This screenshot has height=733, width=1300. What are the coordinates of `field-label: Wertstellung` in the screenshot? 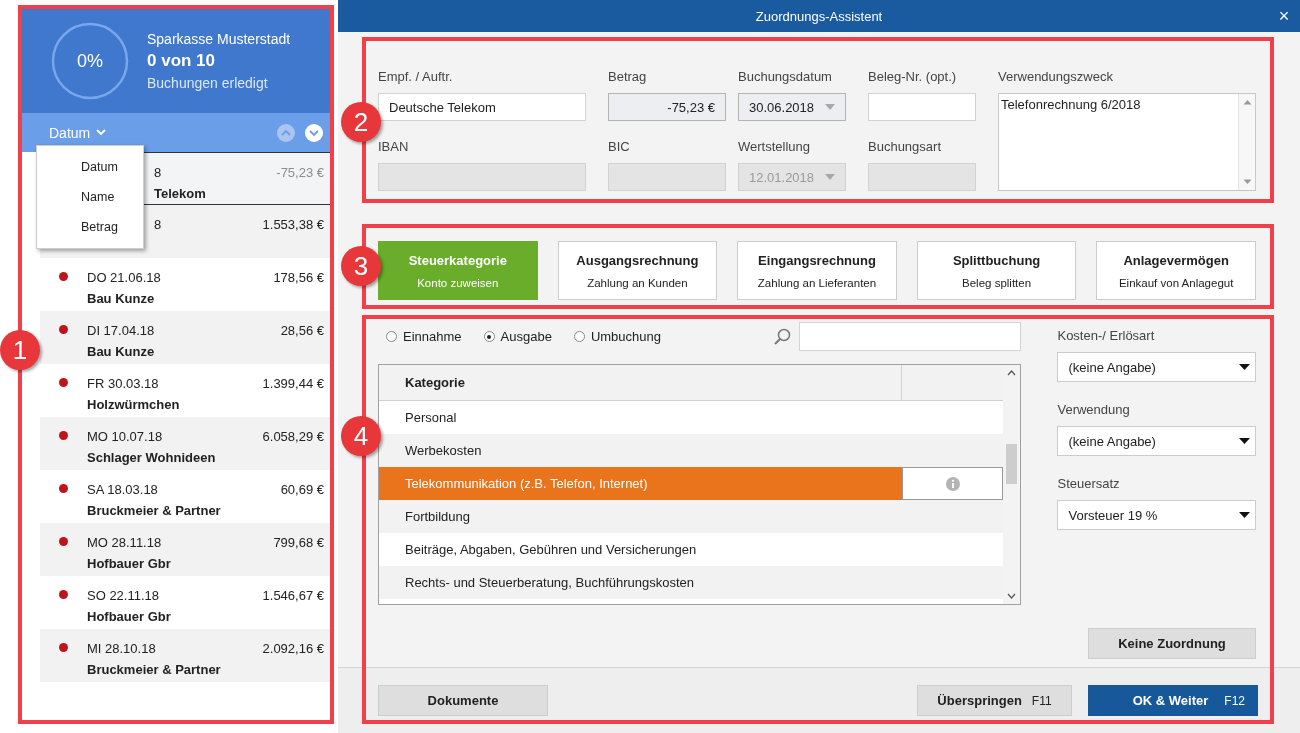 It's located at (774, 147).